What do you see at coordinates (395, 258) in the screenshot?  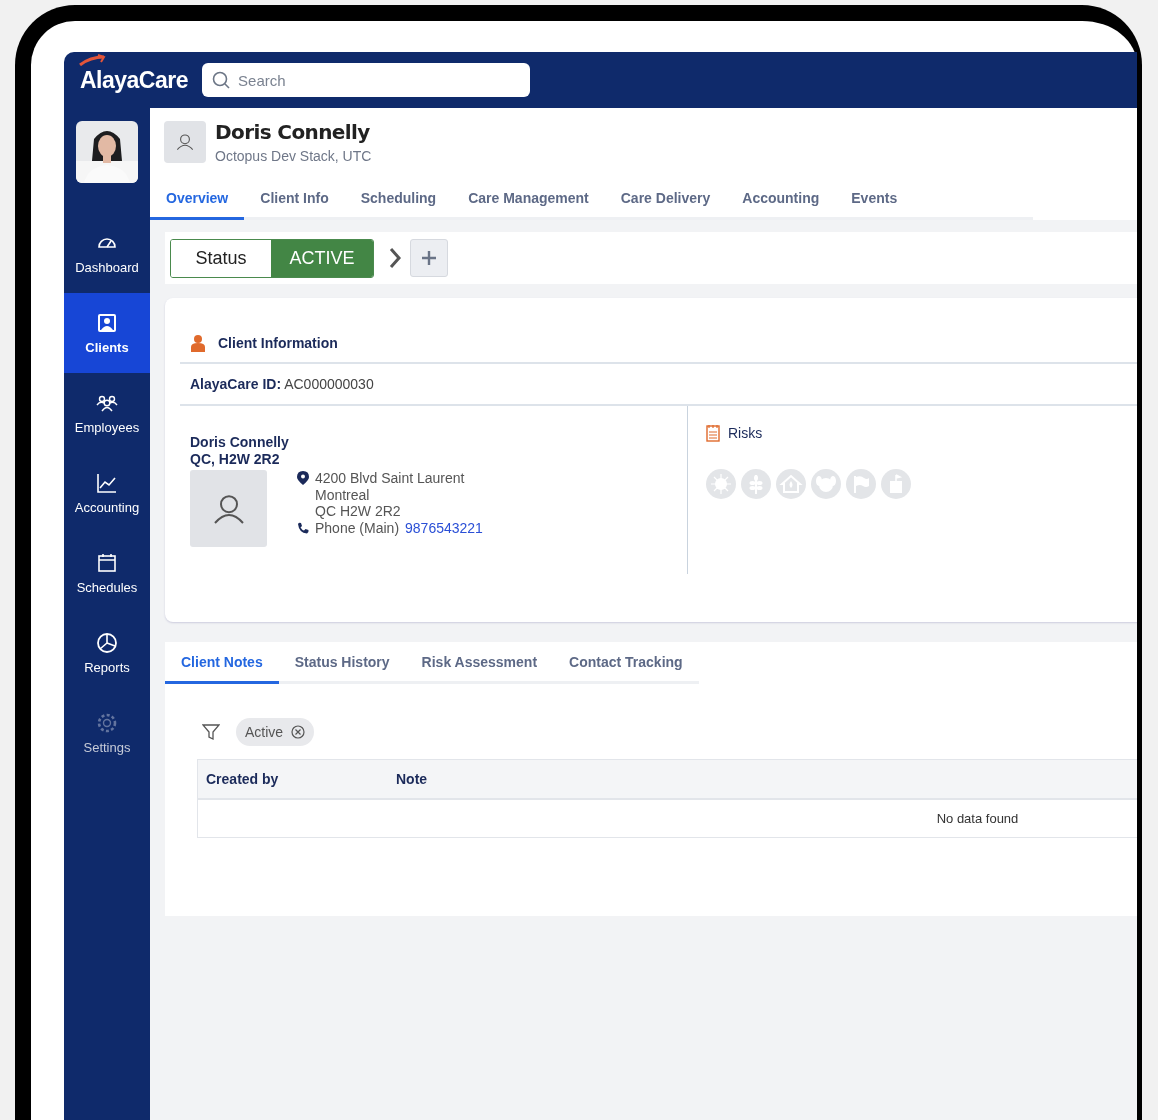 I see `chevron-right-icon` at bounding box center [395, 258].